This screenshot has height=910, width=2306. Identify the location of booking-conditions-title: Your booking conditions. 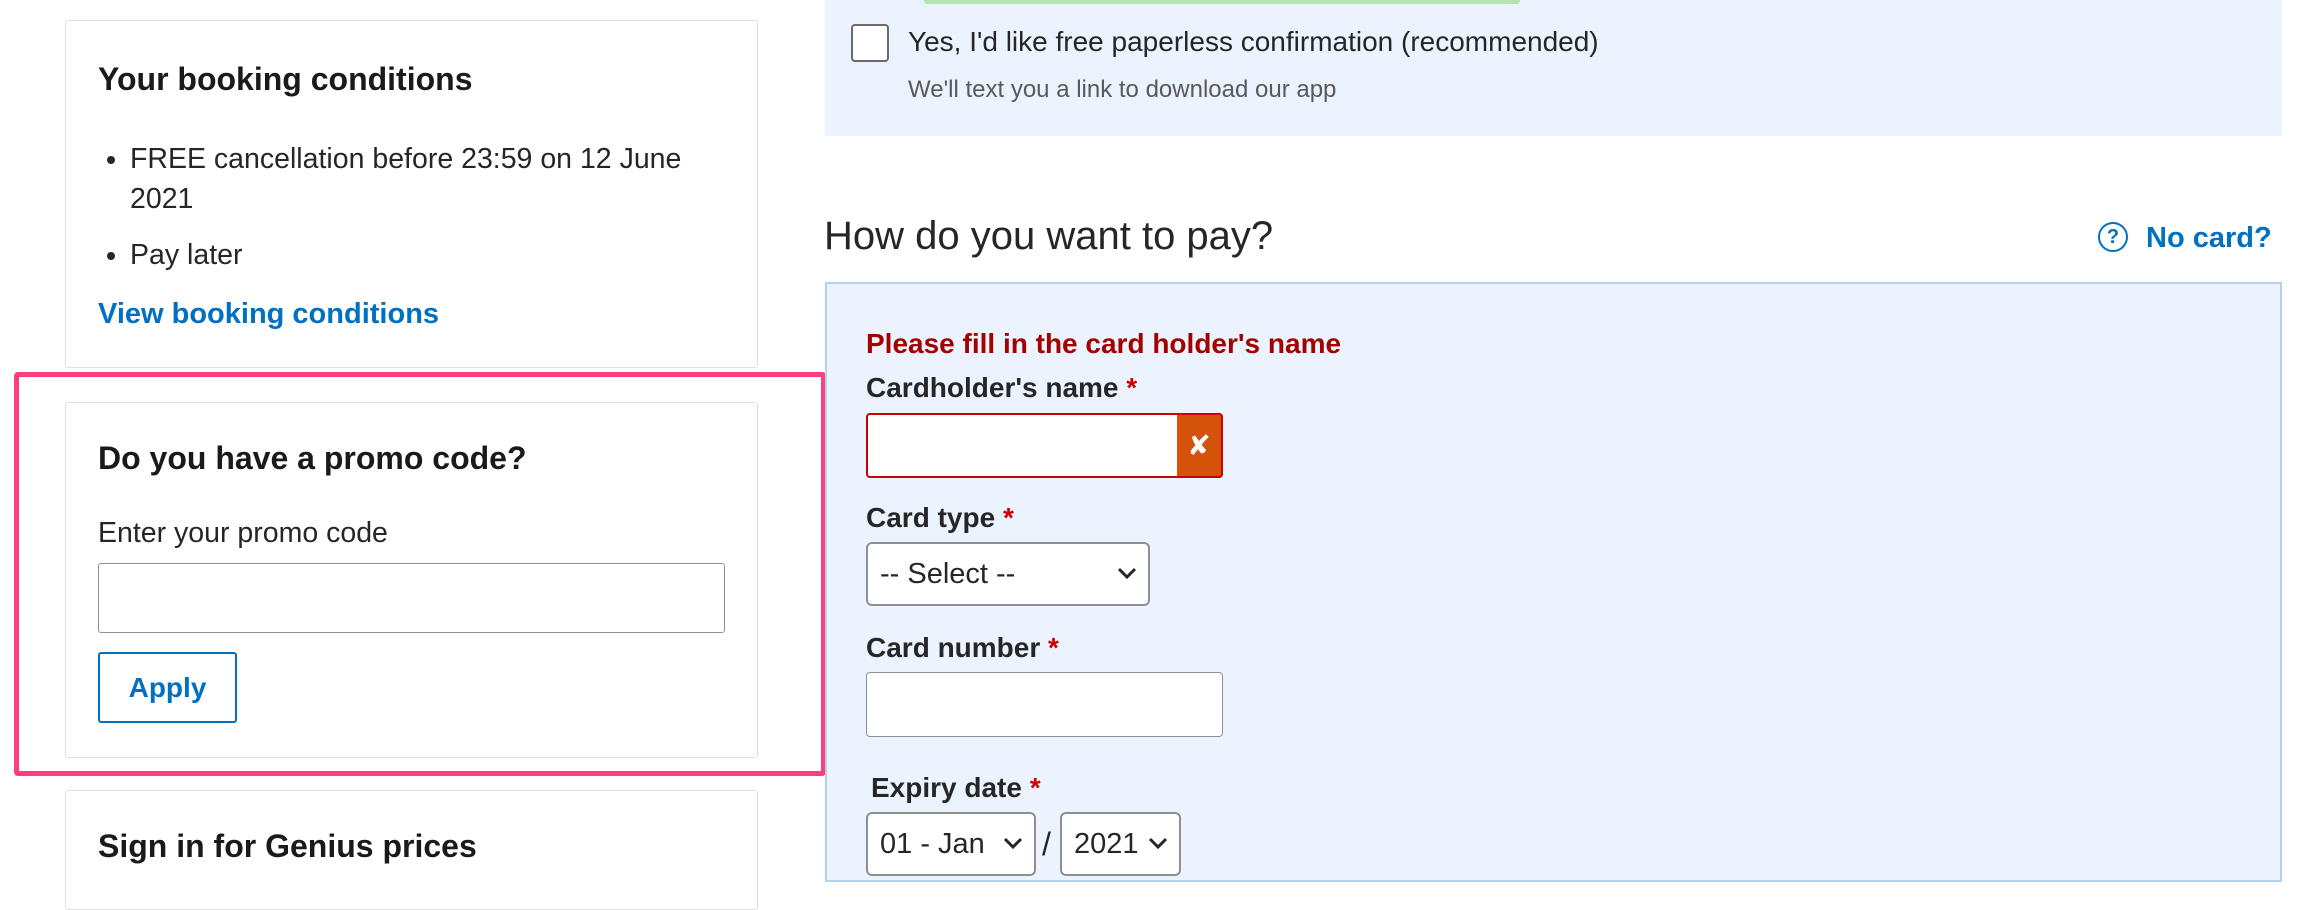
(285, 79).